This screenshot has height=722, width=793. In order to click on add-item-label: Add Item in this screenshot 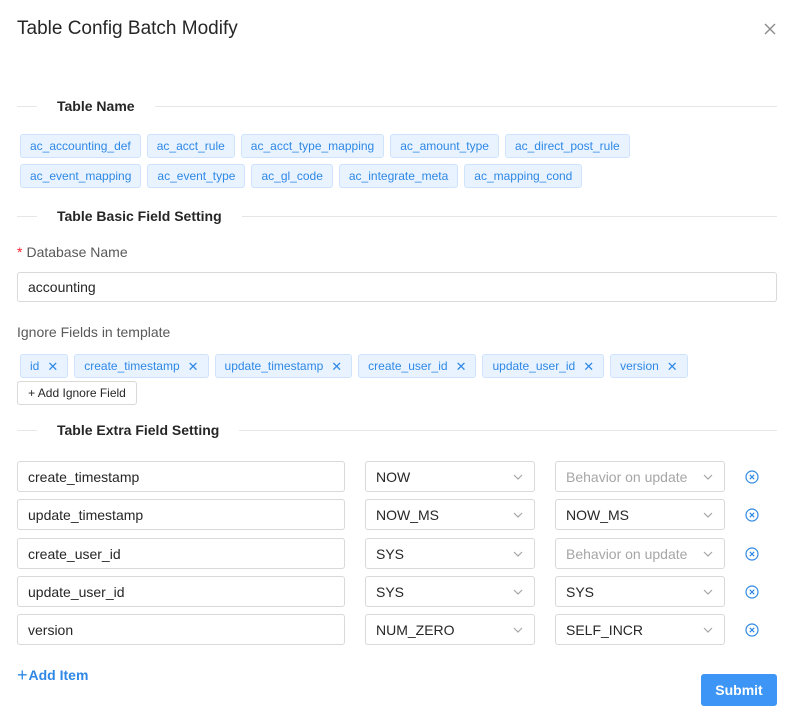, I will do `click(58, 675)`.